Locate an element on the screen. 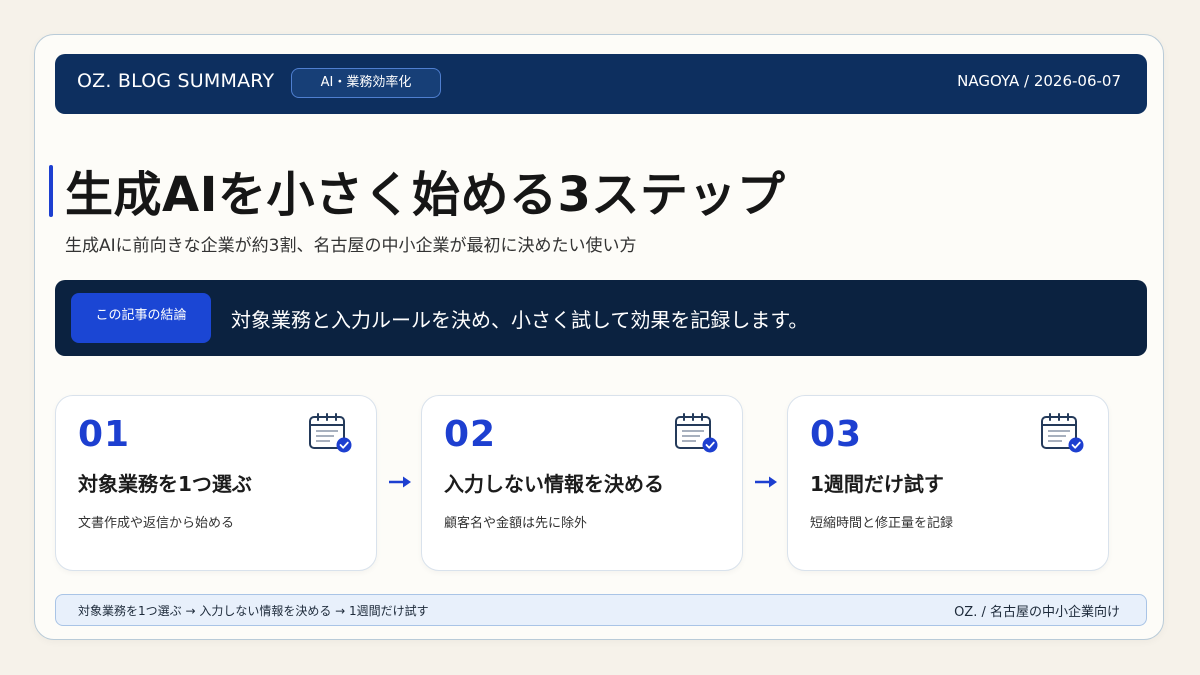 This screenshot has height=675, width=1200. conclusion-text: 対象業務と入力ルールを決め、小さく試して効果を記録します。 is located at coordinates (520, 320).